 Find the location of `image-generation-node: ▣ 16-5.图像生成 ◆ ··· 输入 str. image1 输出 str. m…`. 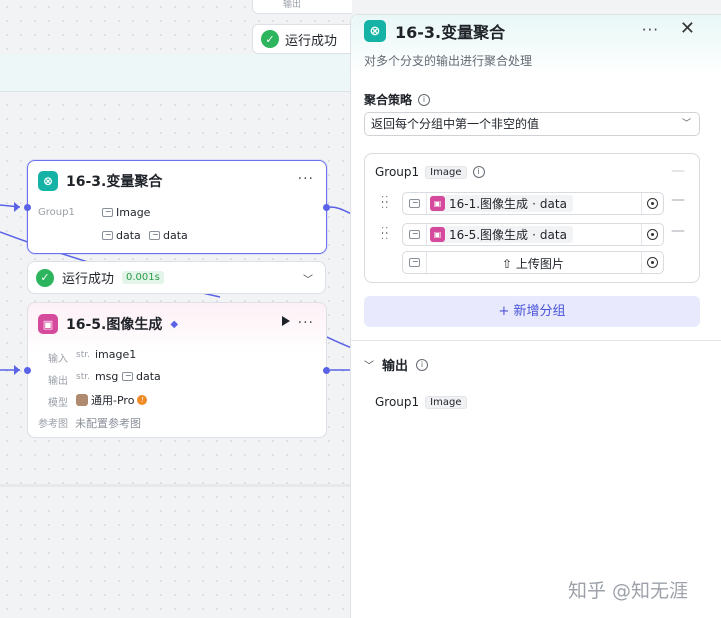

image-generation-node: ▣ 16-5.图像生成 ◆ ··· 输入 str. image1 输出 str. m… is located at coordinates (177, 370).